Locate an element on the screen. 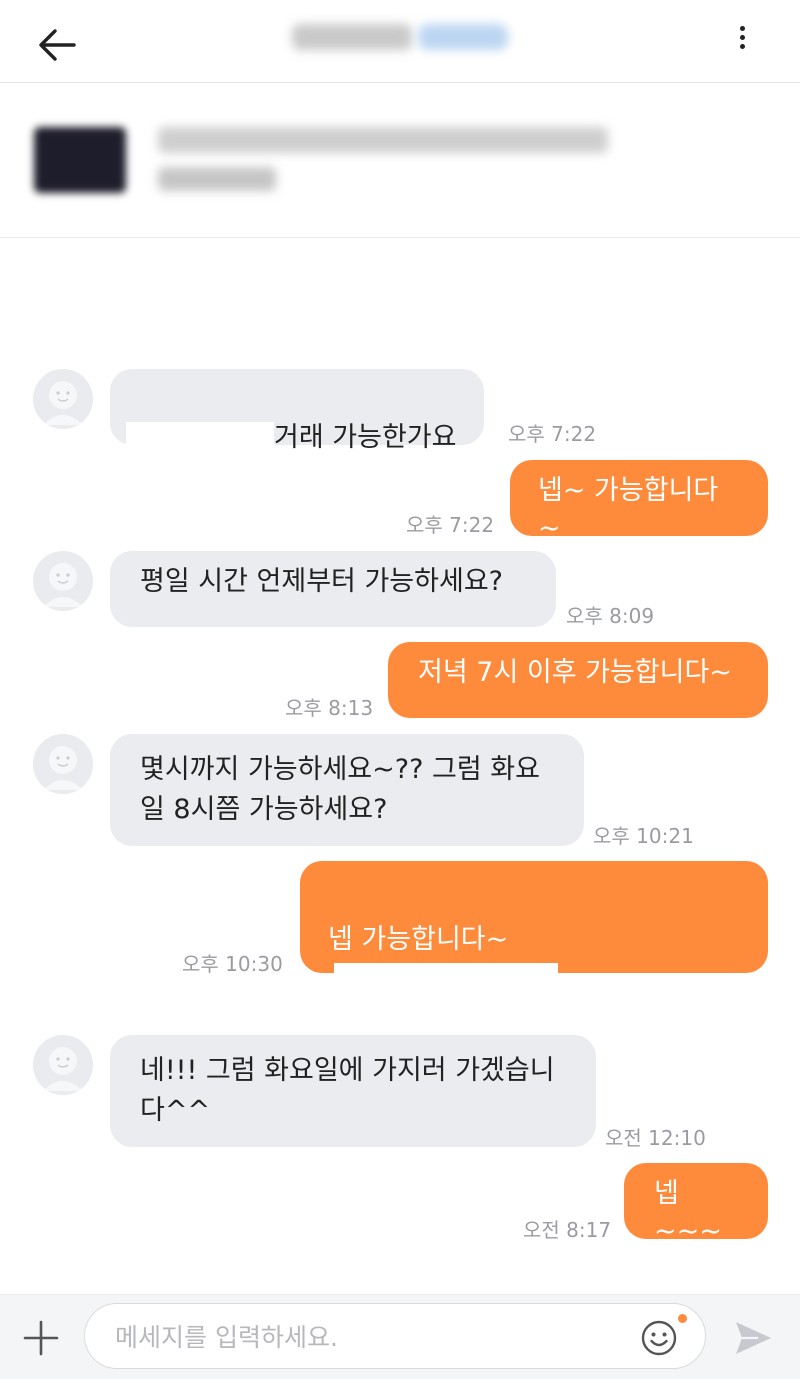 This screenshot has width=800, height=1379. message-bubble-incoming: 평일 시간 언제부터 가능하세요? is located at coordinates (333, 589).